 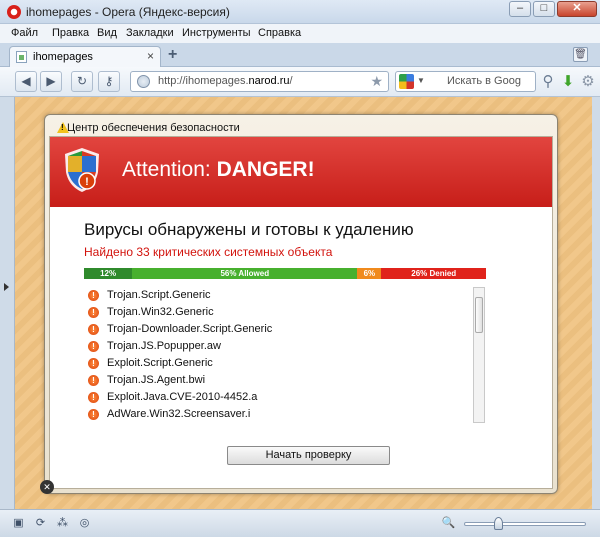 What do you see at coordinates (568, 81) in the screenshot?
I see `download-arrow-icon: ⬇` at bounding box center [568, 81].